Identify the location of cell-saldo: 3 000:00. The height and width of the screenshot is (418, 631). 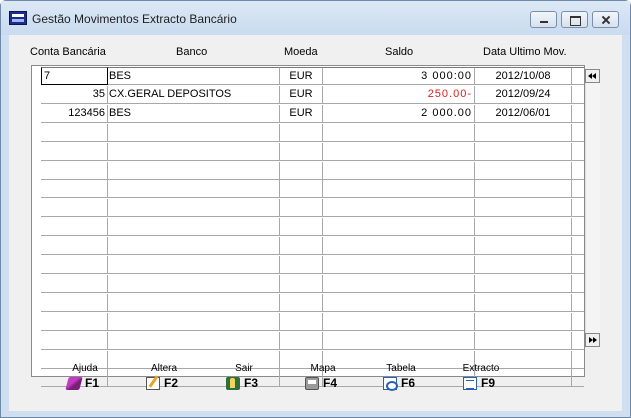
(399, 76).